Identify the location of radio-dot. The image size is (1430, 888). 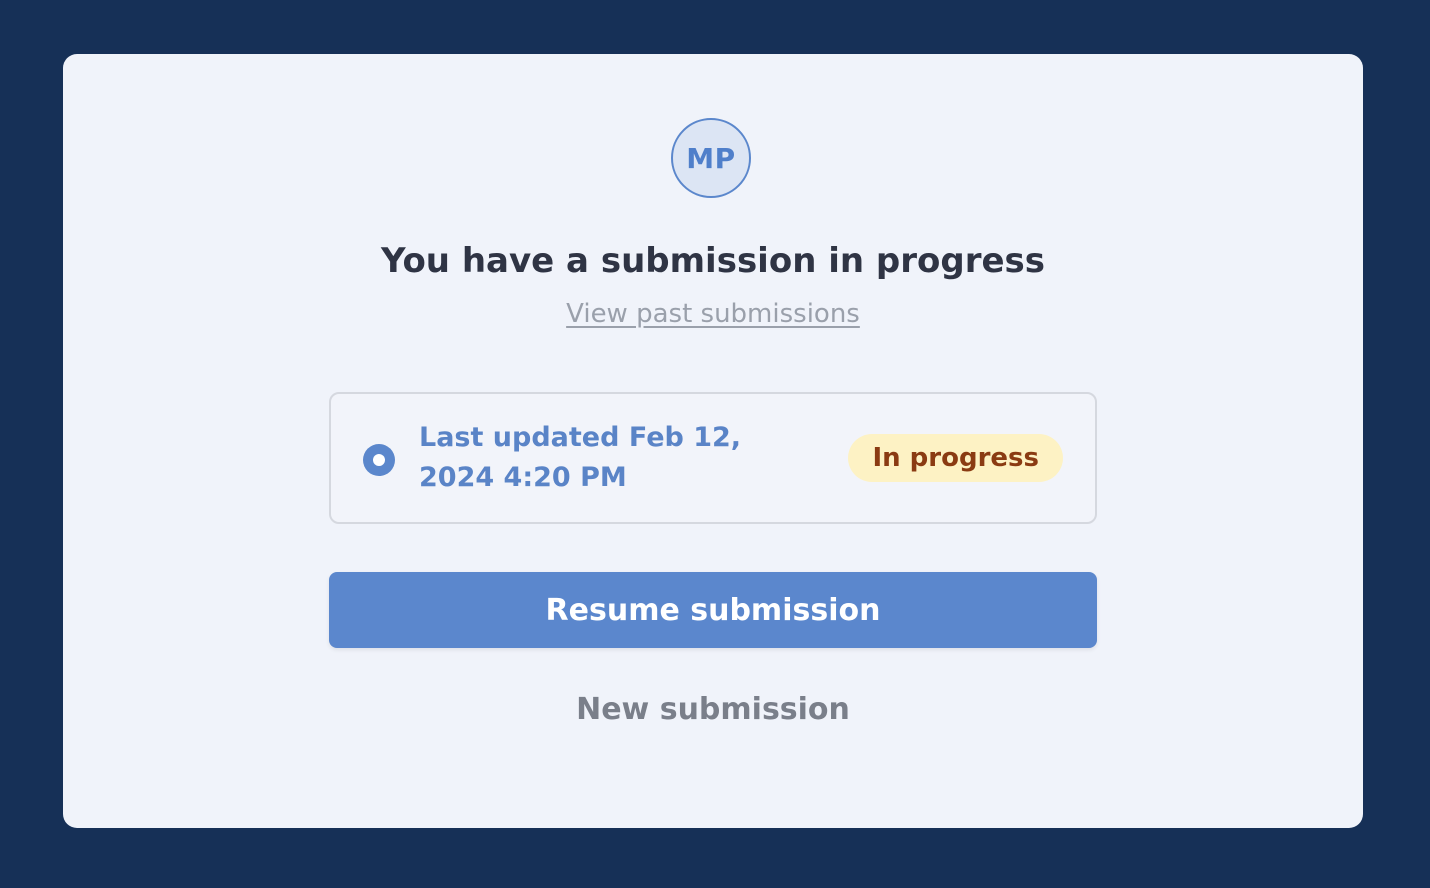
(379, 460).